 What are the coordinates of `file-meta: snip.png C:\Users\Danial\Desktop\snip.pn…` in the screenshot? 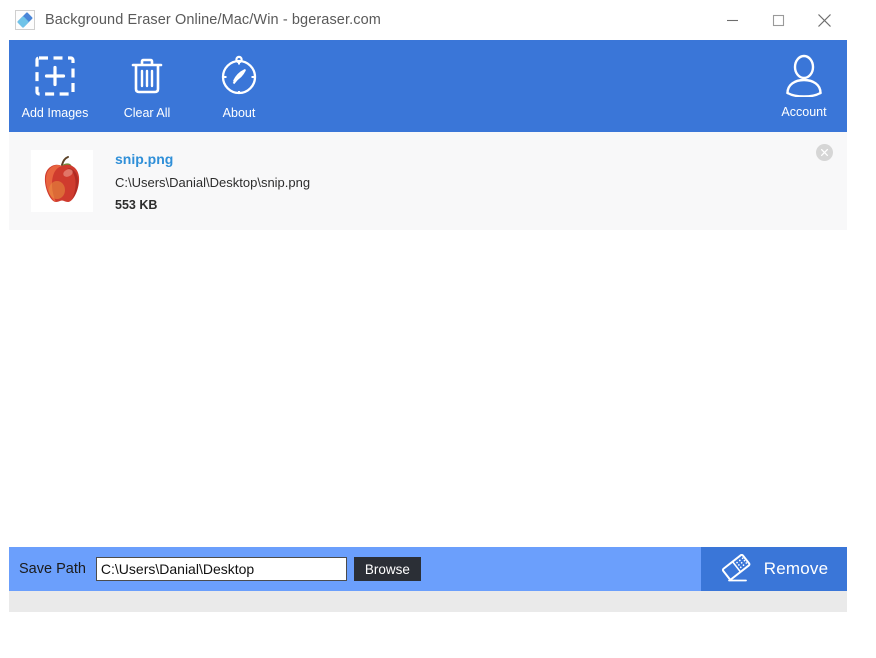 It's located at (212, 181).